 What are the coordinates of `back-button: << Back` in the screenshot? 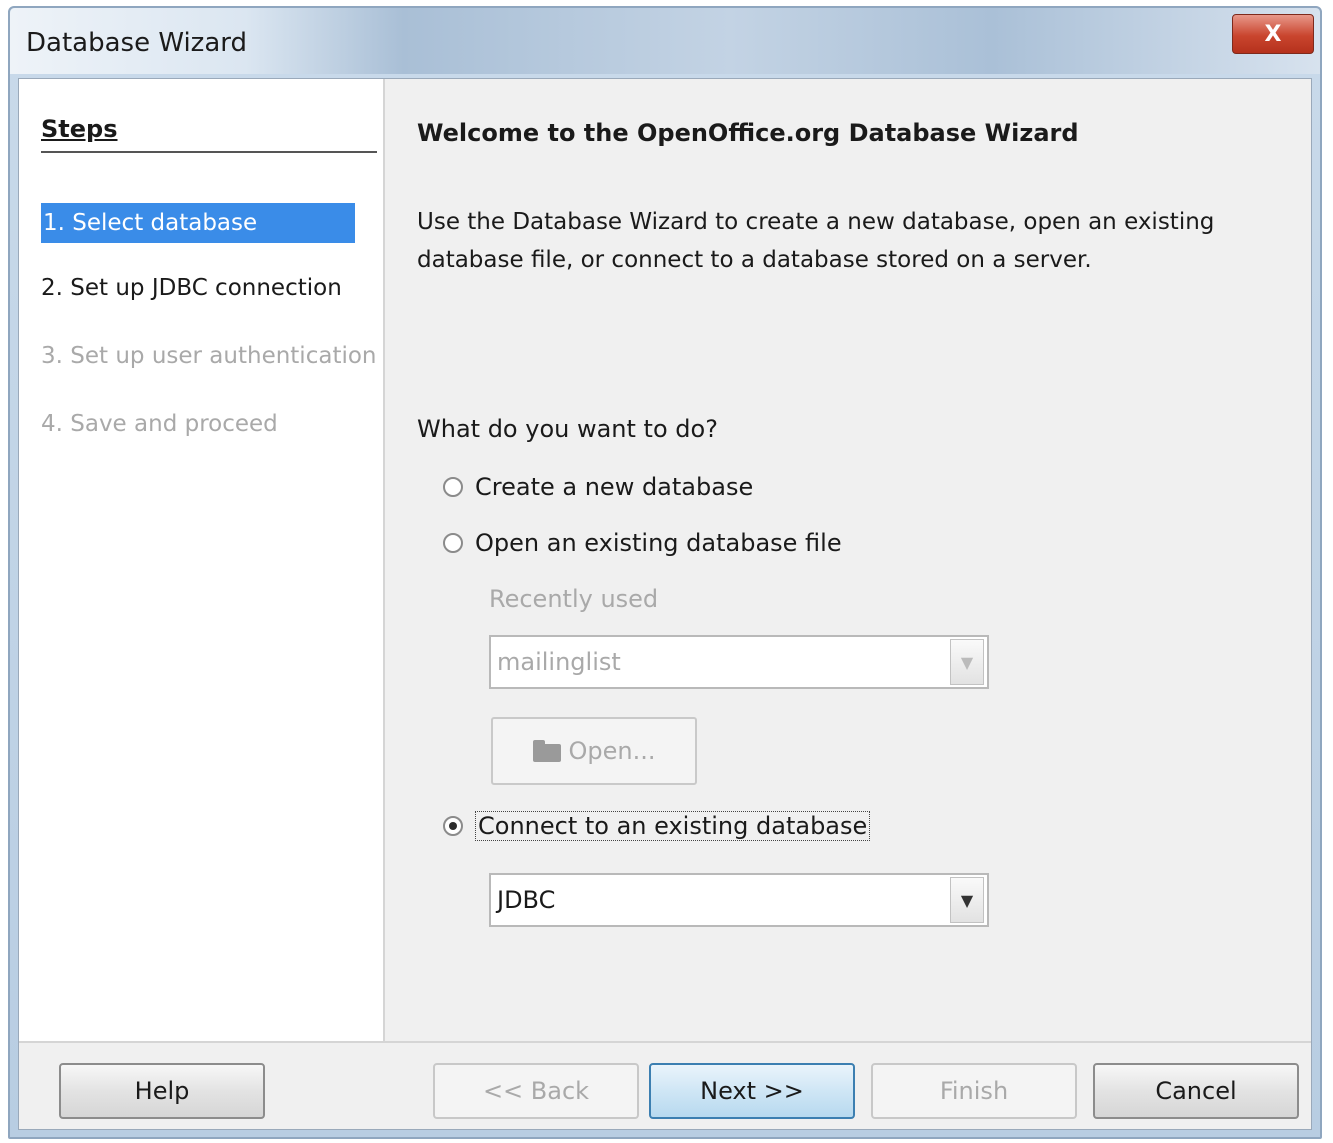 It's located at (536, 1091).